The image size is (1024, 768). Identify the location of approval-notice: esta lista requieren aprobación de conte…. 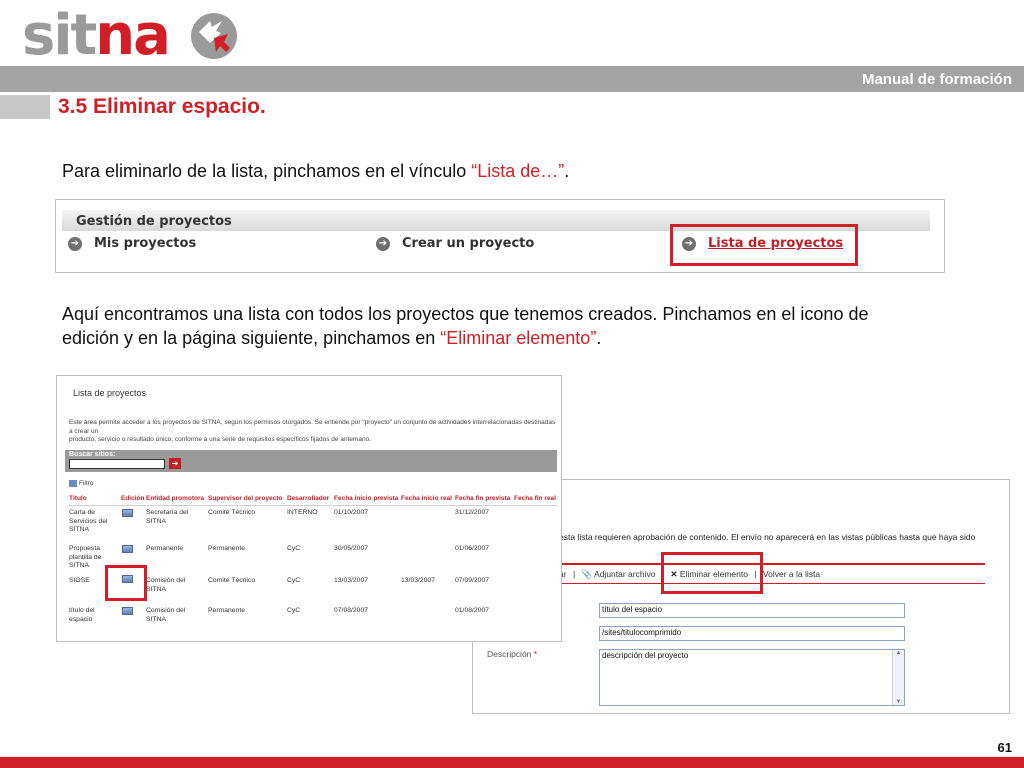
(767, 537).